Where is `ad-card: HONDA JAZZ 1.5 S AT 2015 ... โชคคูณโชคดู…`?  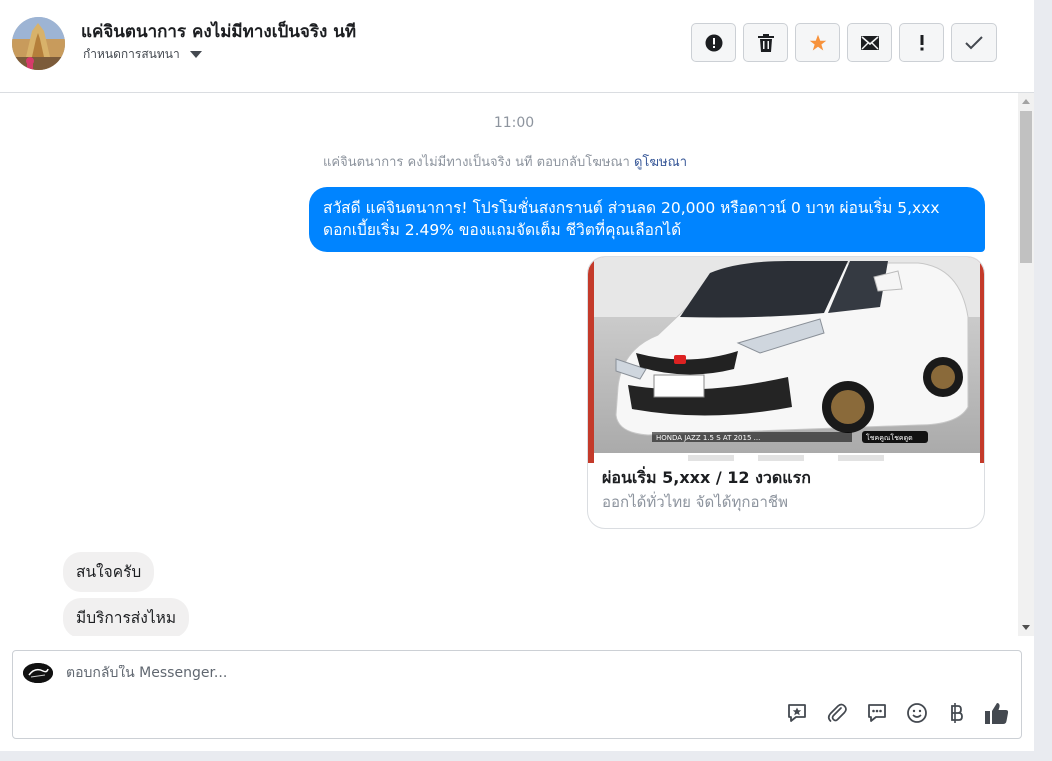 ad-card: HONDA JAZZ 1.5 S AT 2015 ... โชคคูณโชคดู… is located at coordinates (786, 392).